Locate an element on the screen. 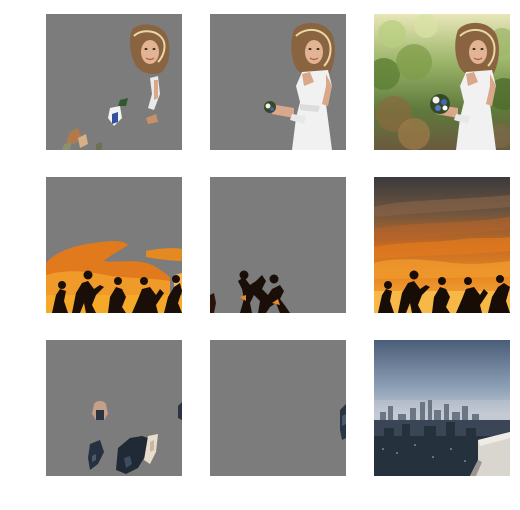 This screenshot has height=510, width=520. woman-object-mask-image is located at coordinates (278, 82).